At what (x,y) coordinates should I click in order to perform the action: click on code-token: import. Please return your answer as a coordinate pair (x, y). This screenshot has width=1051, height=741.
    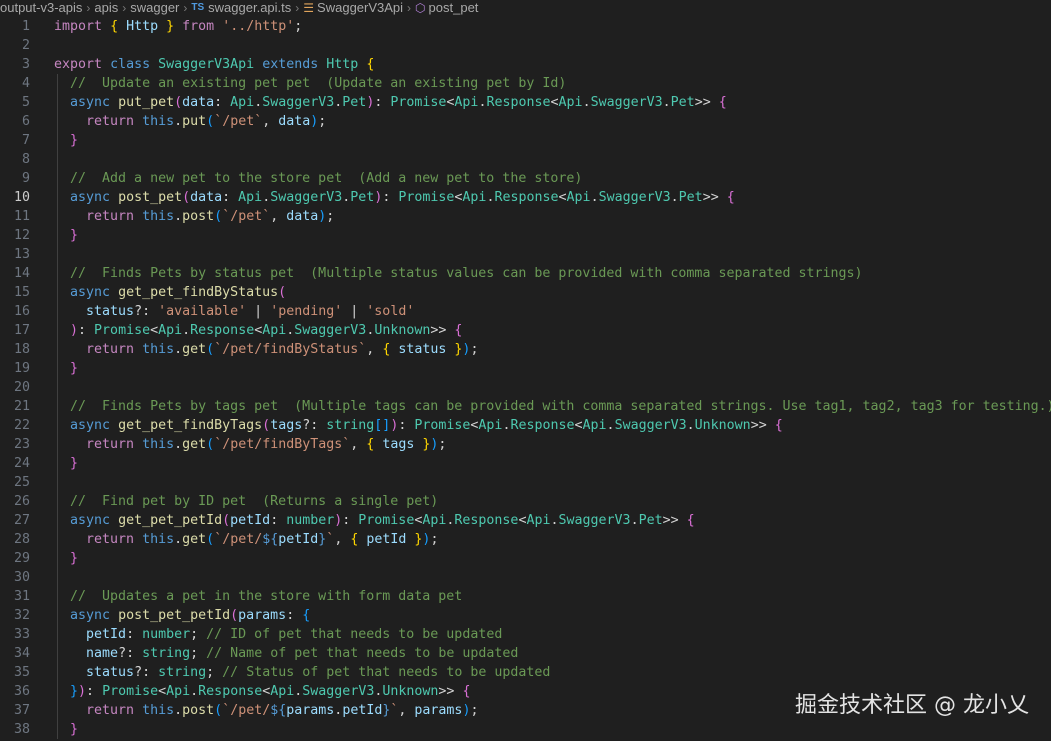
    Looking at the image, I should click on (78, 26).